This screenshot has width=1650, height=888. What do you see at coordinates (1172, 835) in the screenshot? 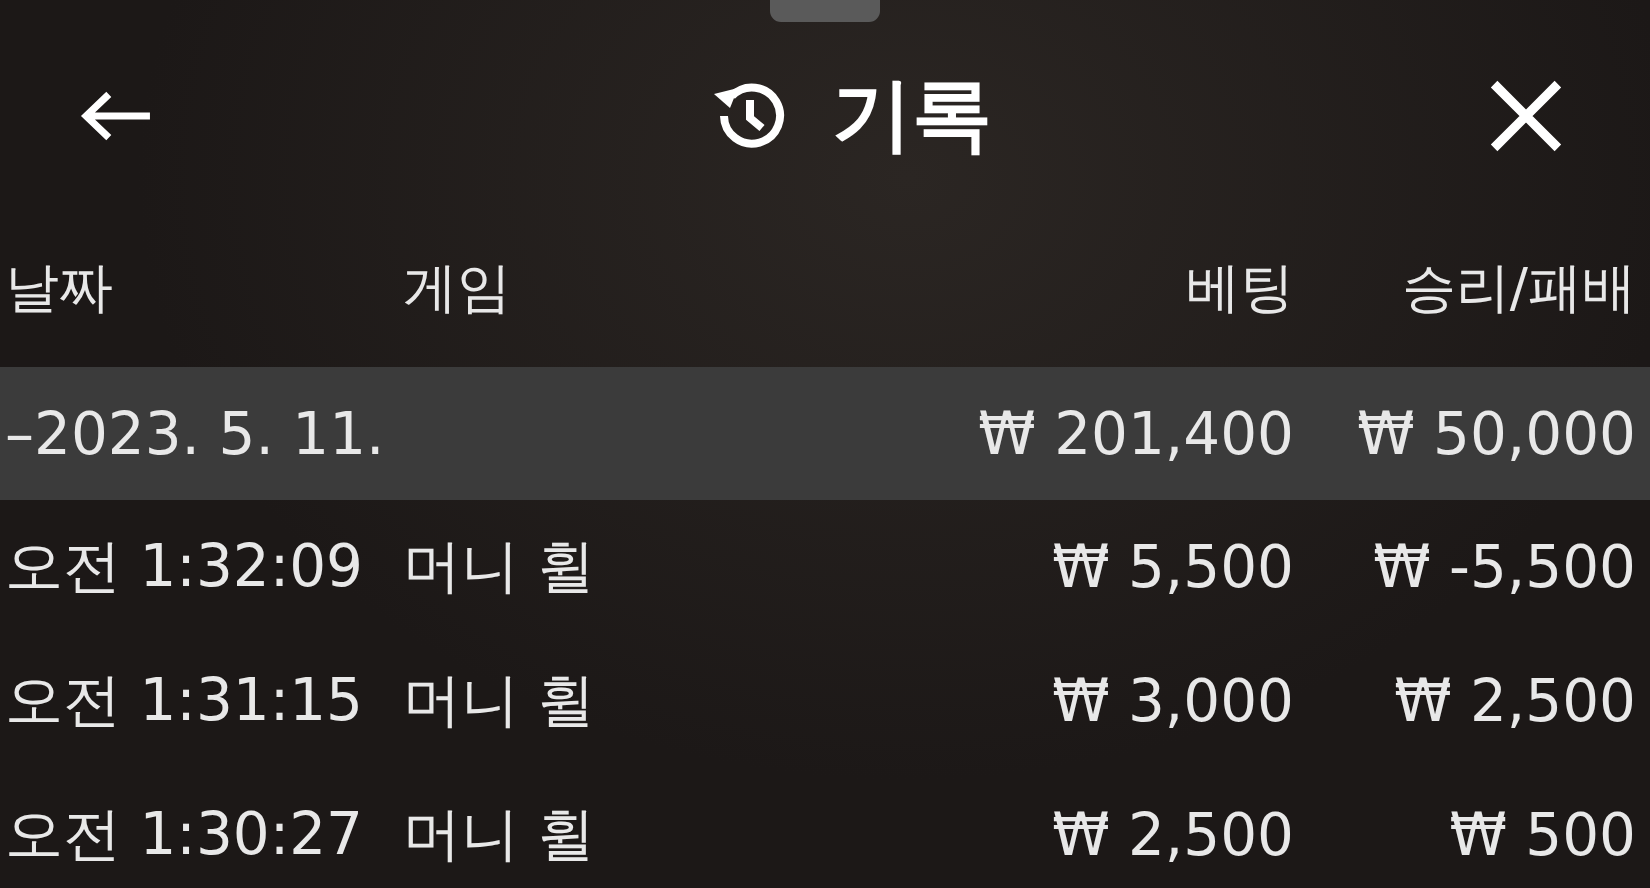
I see `bet-cell-text: ₩ 2,500` at bounding box center [1172, 835].